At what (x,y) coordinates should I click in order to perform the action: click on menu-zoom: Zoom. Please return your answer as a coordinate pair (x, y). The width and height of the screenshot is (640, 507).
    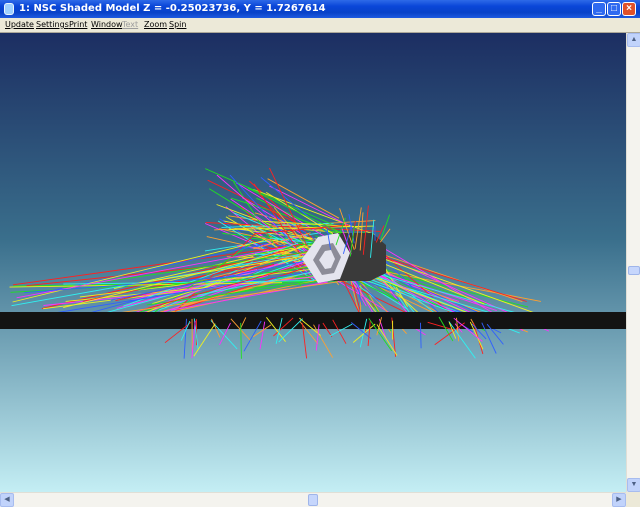
    Looking at the image, I should click on (155, 25).